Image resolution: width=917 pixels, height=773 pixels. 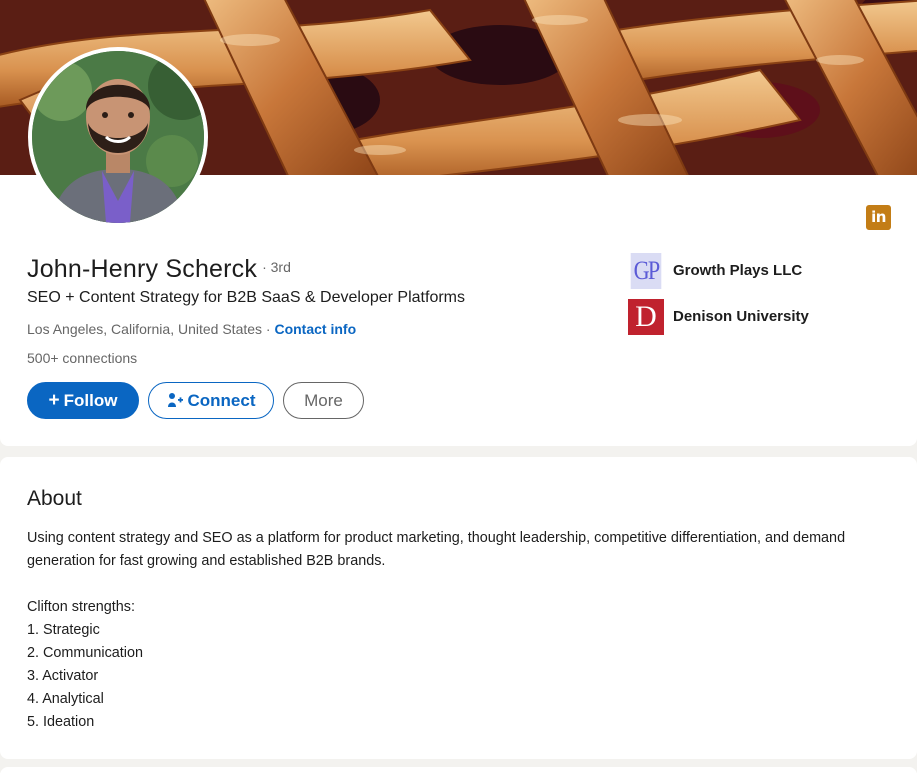 I want to click on strength-item: 4. Analytical, so click(x=65, y=699).